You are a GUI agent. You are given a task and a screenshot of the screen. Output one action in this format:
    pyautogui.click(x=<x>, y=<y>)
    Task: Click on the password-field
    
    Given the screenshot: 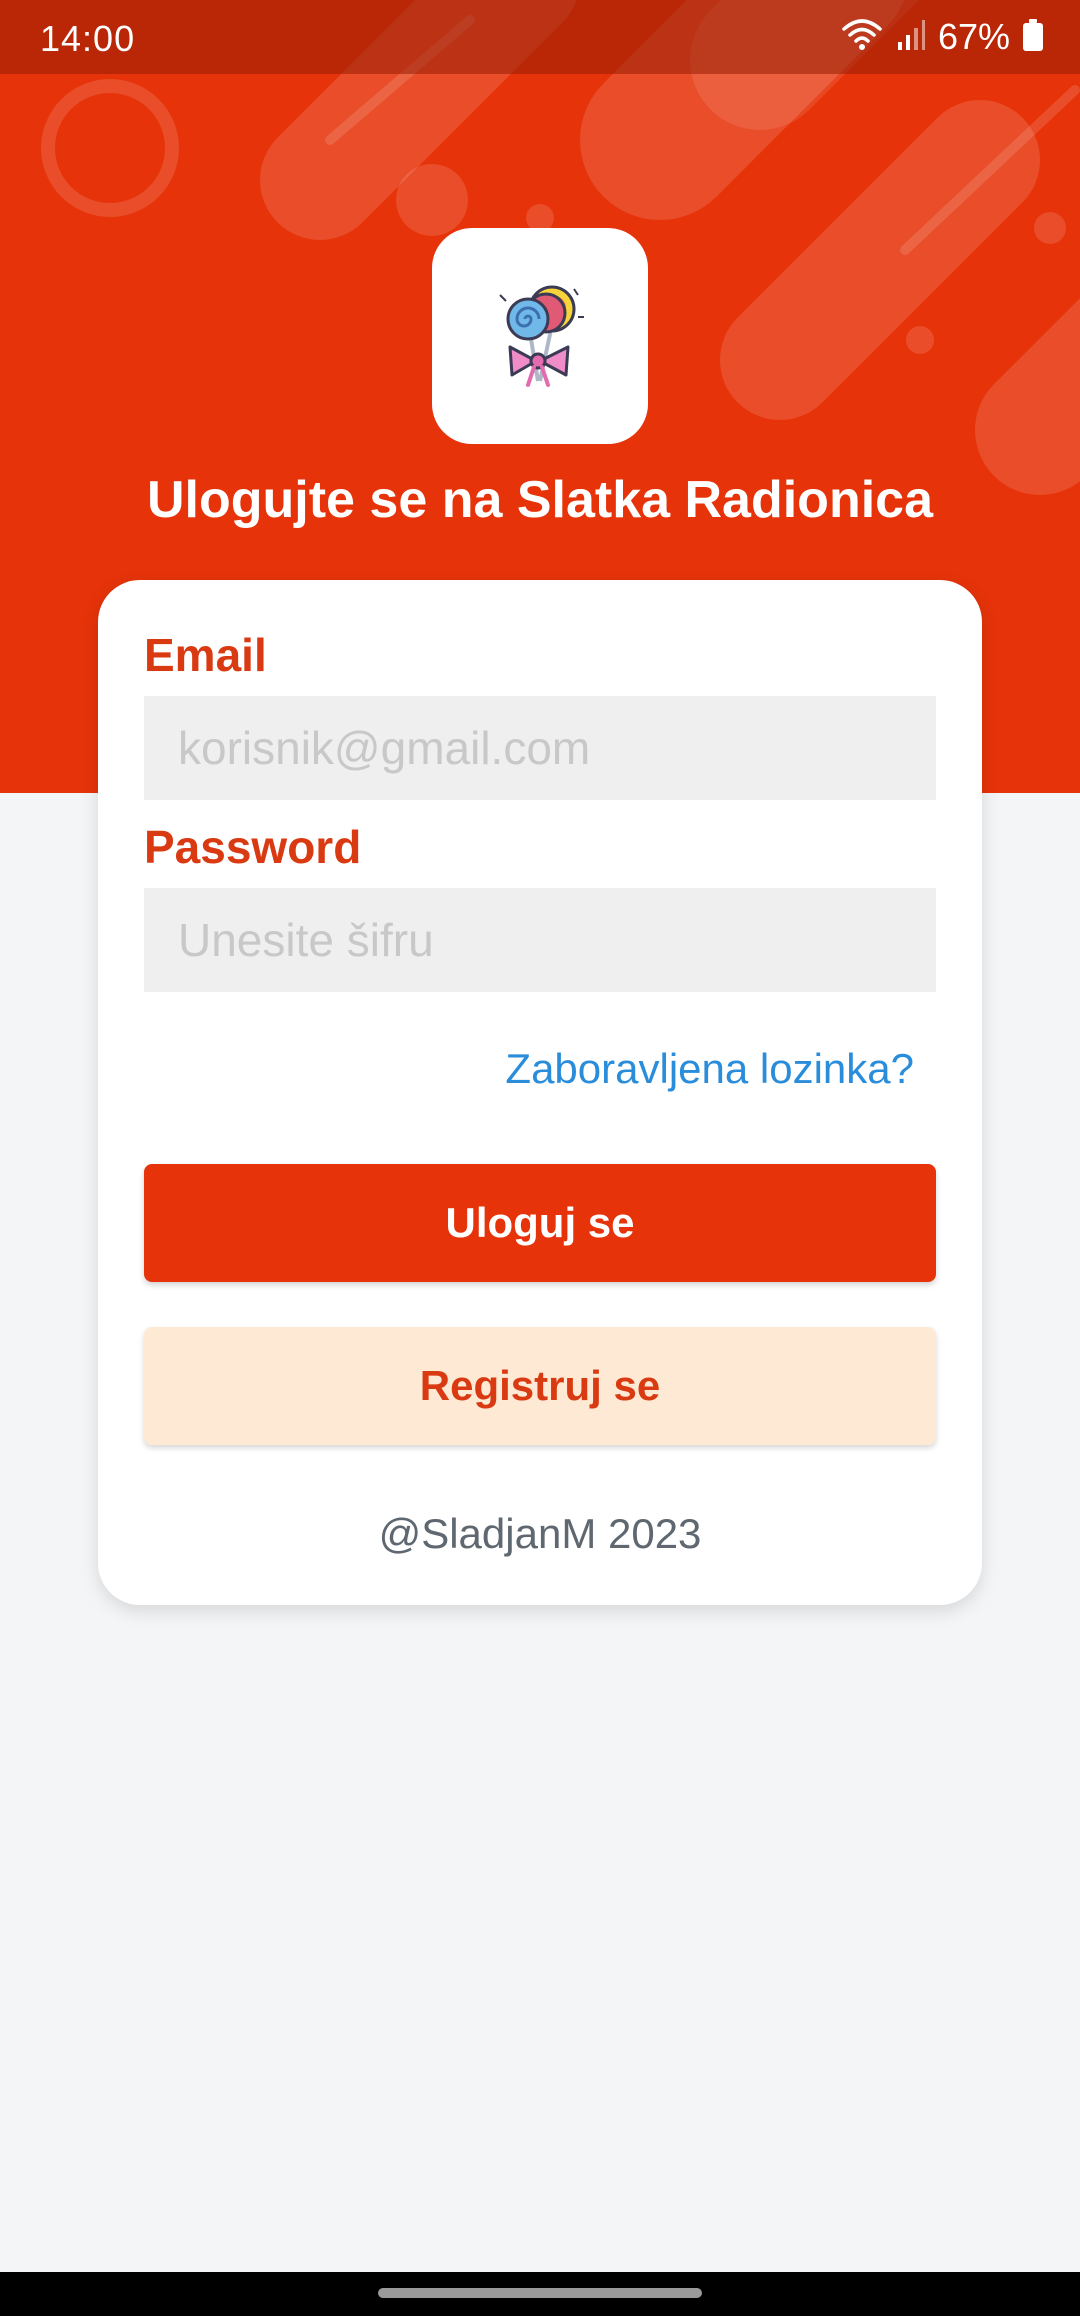 What is the action you would take?
    pyautogui.click(x=540, y=940)
    